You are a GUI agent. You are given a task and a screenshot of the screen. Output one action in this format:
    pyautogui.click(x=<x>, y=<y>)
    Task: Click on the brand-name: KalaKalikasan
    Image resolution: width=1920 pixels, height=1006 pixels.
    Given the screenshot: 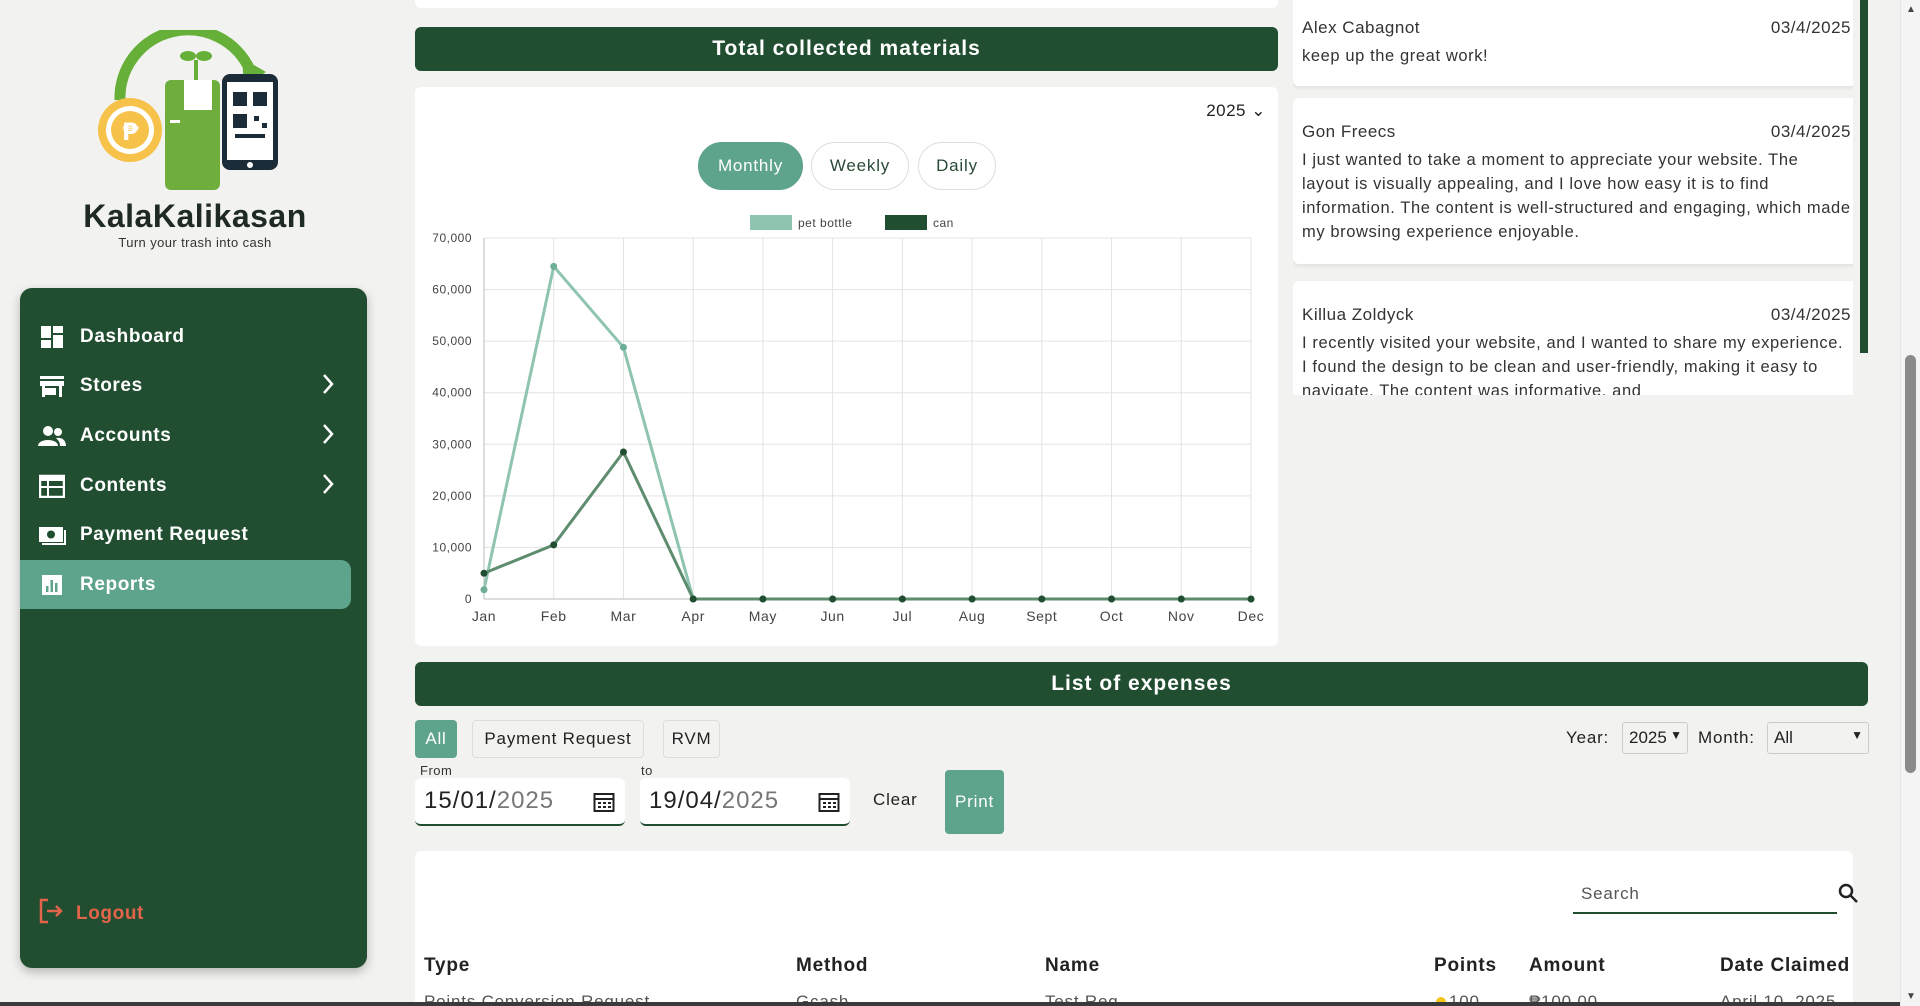 What is the action you would take?
    pyautogui.click(x=195, y=216)
    